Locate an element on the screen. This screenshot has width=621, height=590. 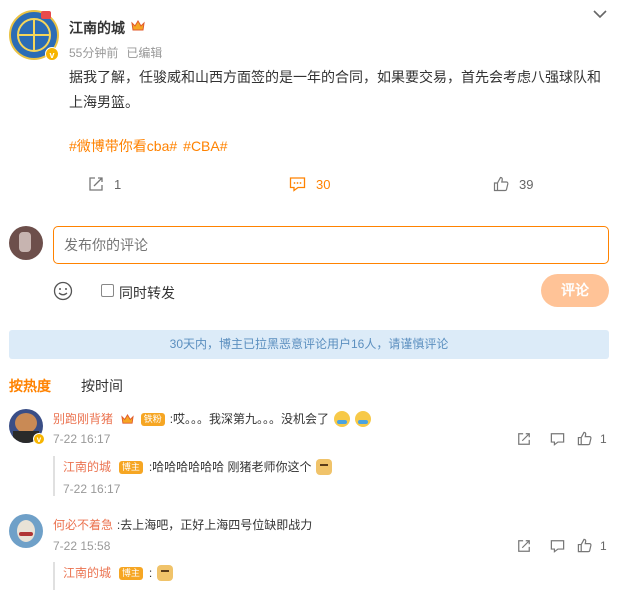
post-meta: 55分钟前 已编辑 is located at coordinates (115, 52).